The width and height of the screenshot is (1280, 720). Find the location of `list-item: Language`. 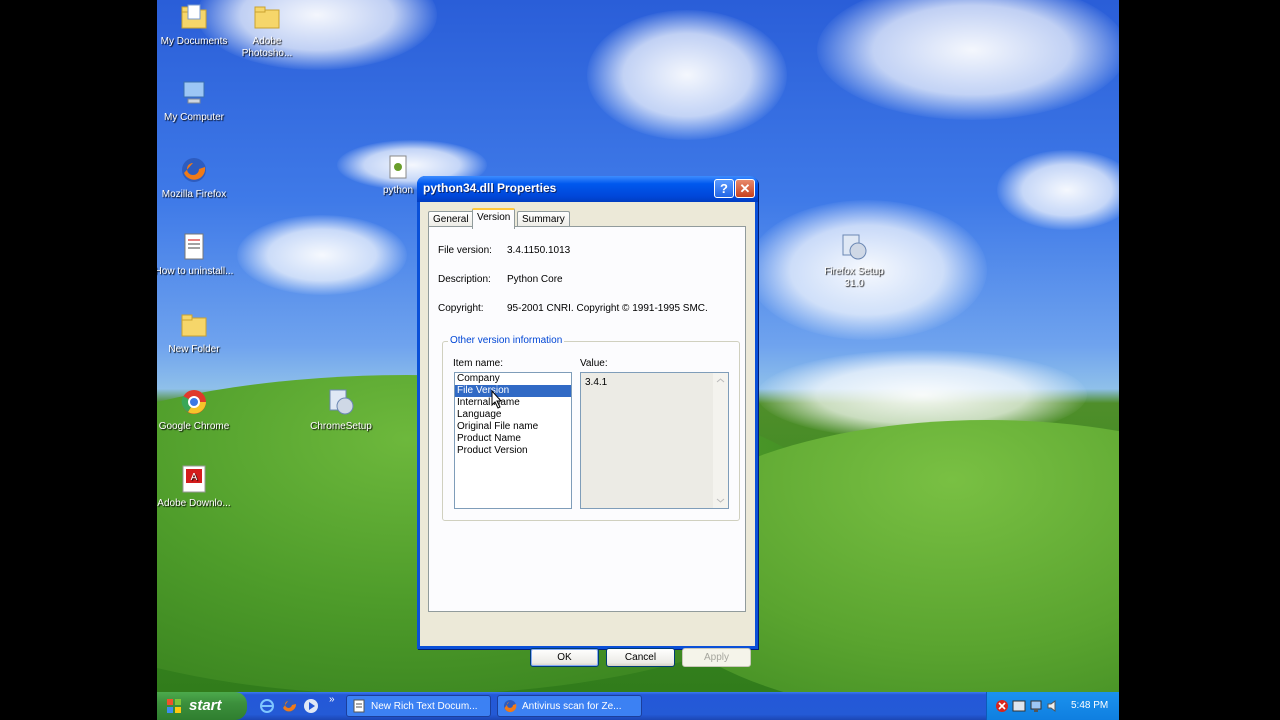

list-item: Language is located at coordinates (513, 415).